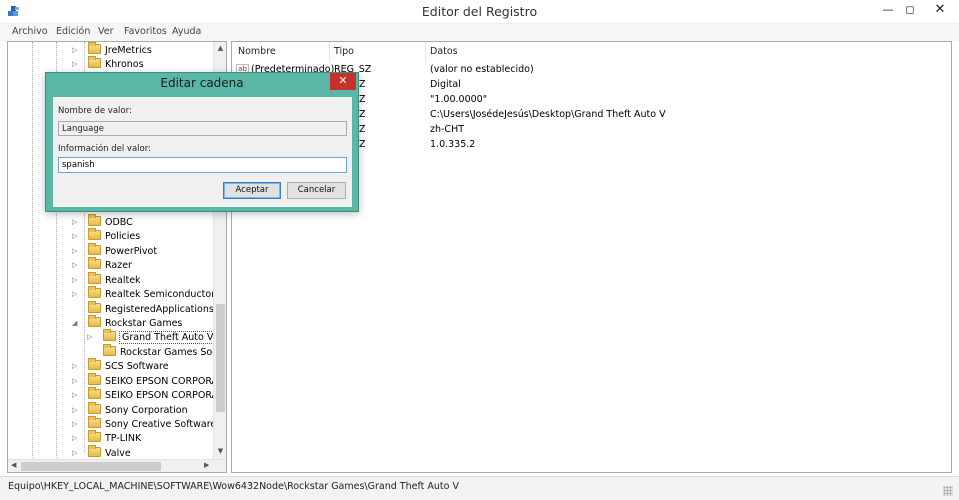 Image resolution: width=959 pixels, height=500 pixels. What do you see at coordinates (106, 31) in the screenshot?
I see `menu-ver: Ver` at bounding box center [106, 31].